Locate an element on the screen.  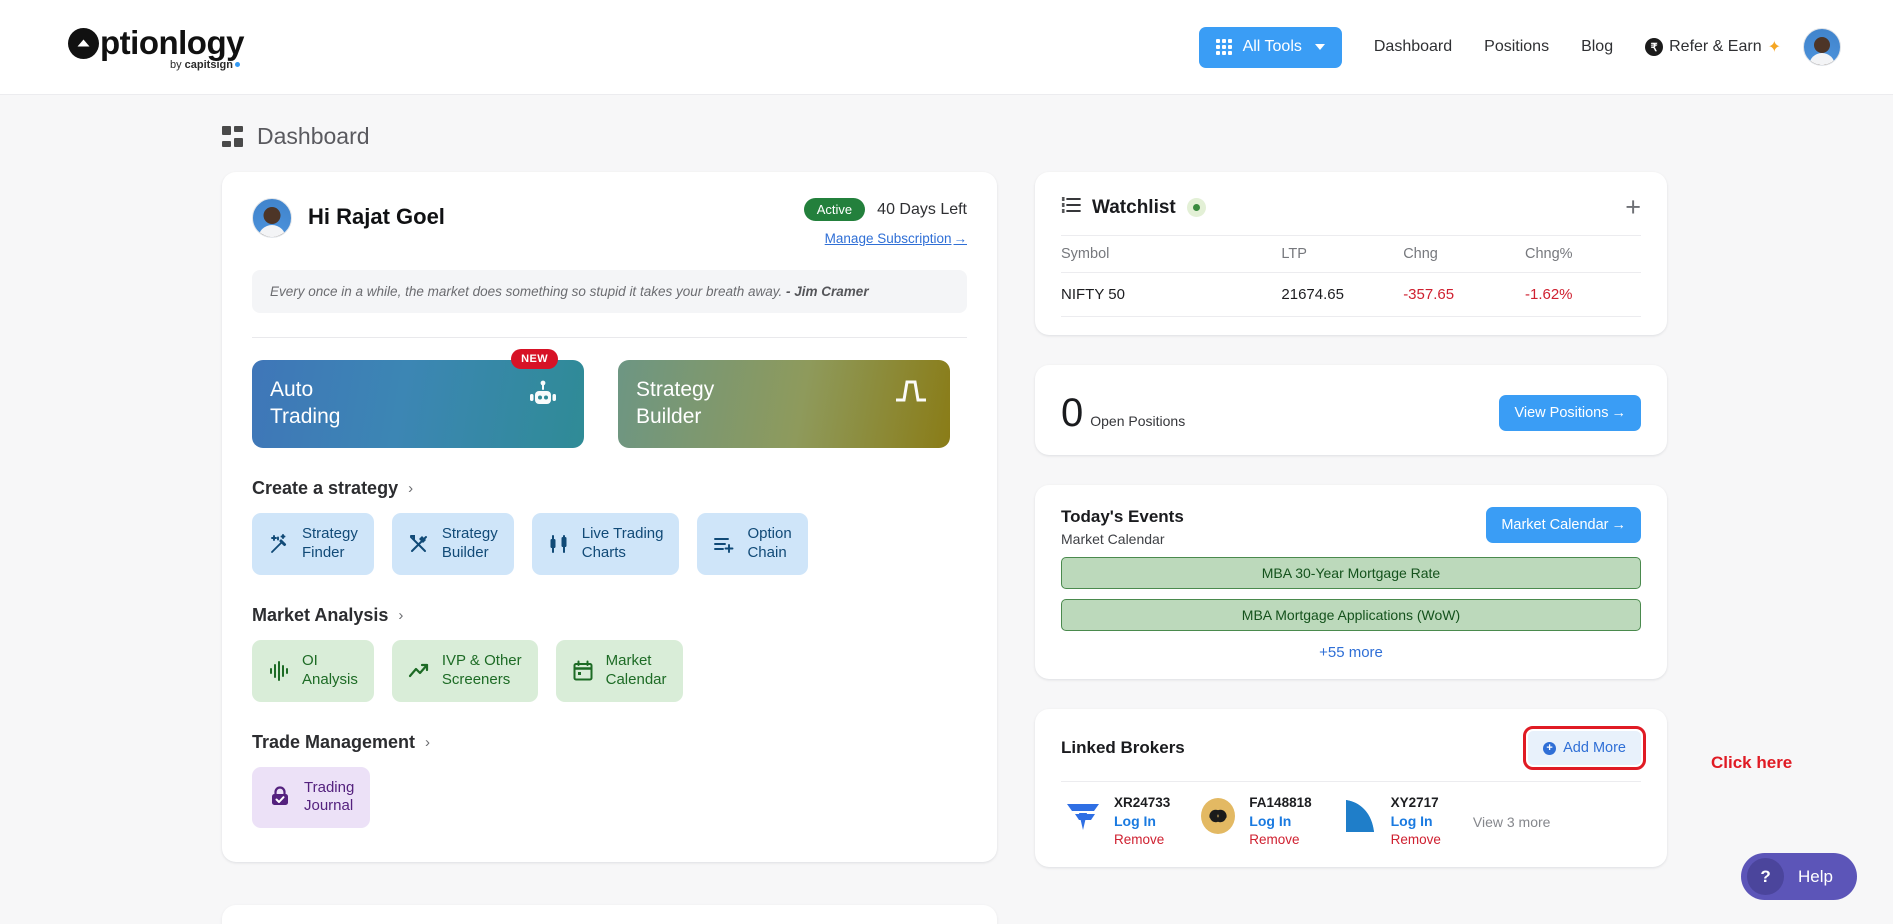
feature-card-row: Auto Trading NEW Strategy Builder is located at coordinates (609, 398).